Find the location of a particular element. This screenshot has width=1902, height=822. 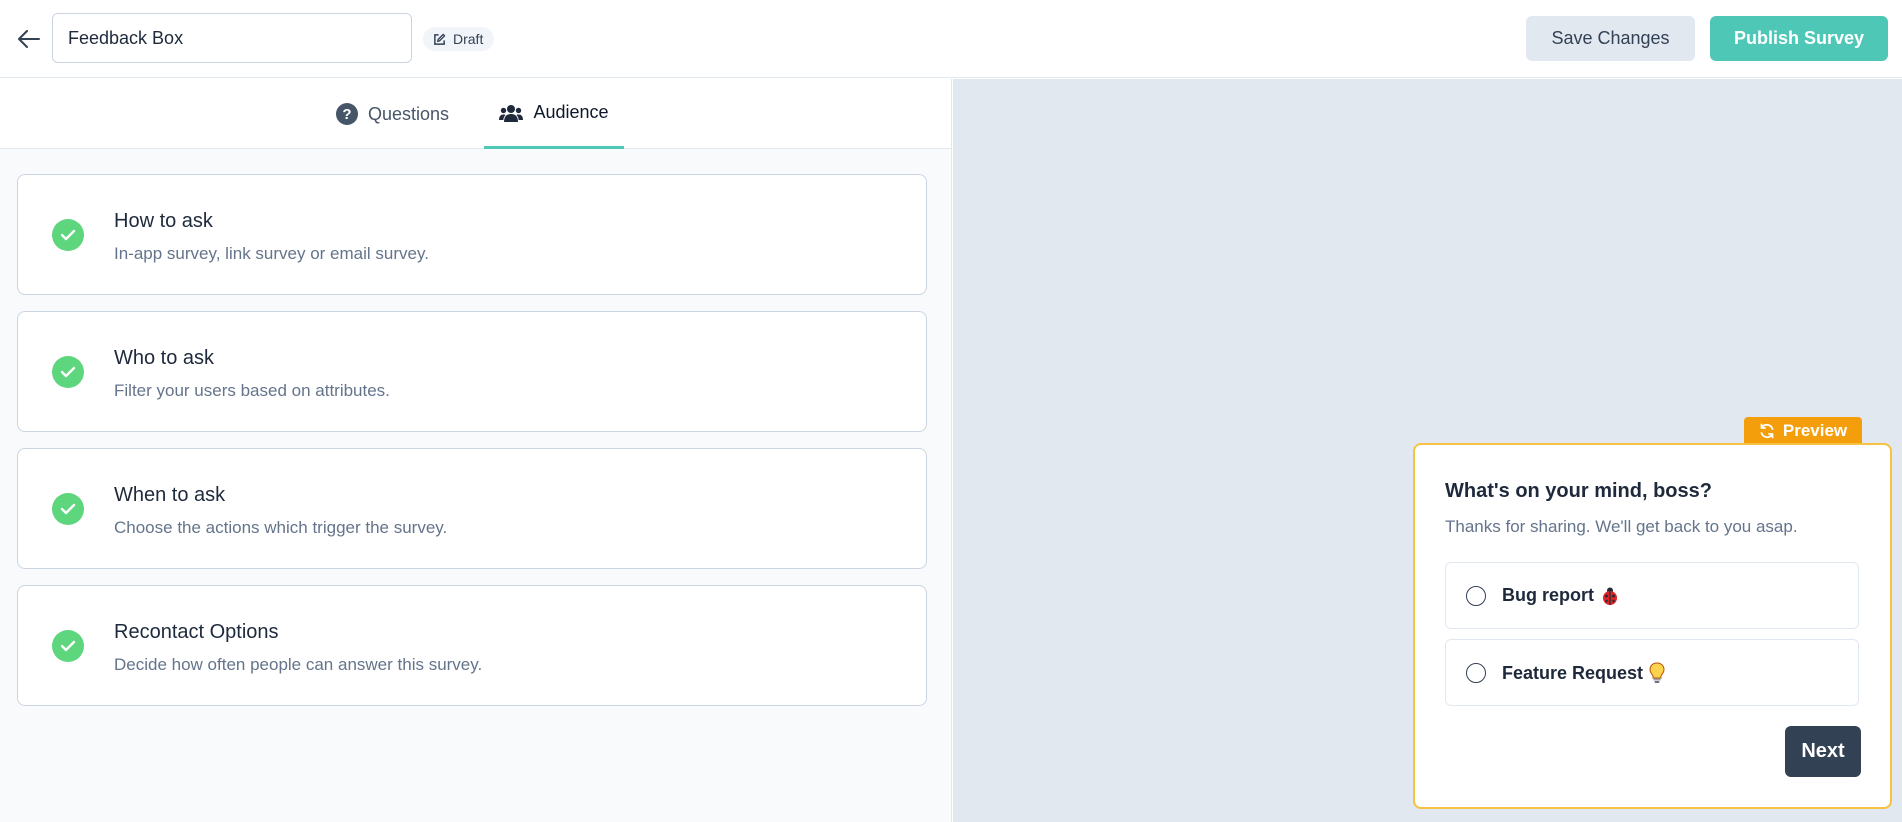

tab-questions-label: Questions is located at coordinates (409, 113).